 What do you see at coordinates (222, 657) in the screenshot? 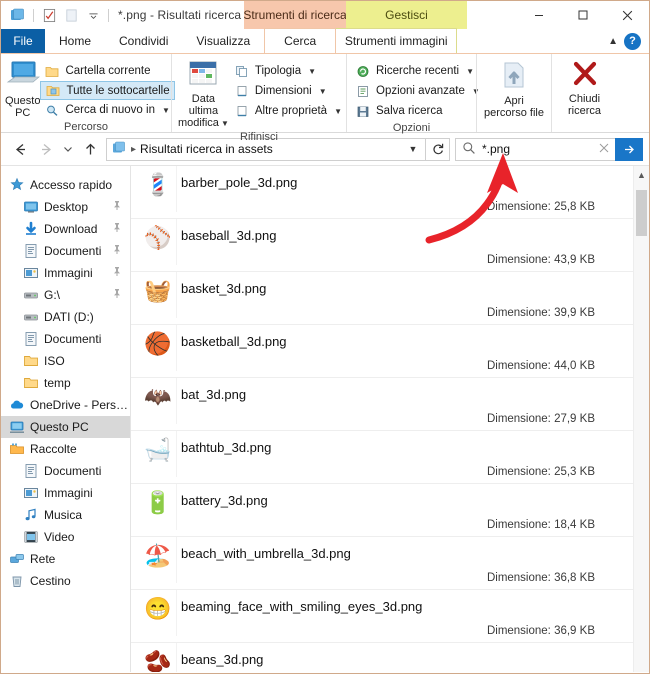
I see `file-name: beans_3d.png` at bounding box center [222, 657].